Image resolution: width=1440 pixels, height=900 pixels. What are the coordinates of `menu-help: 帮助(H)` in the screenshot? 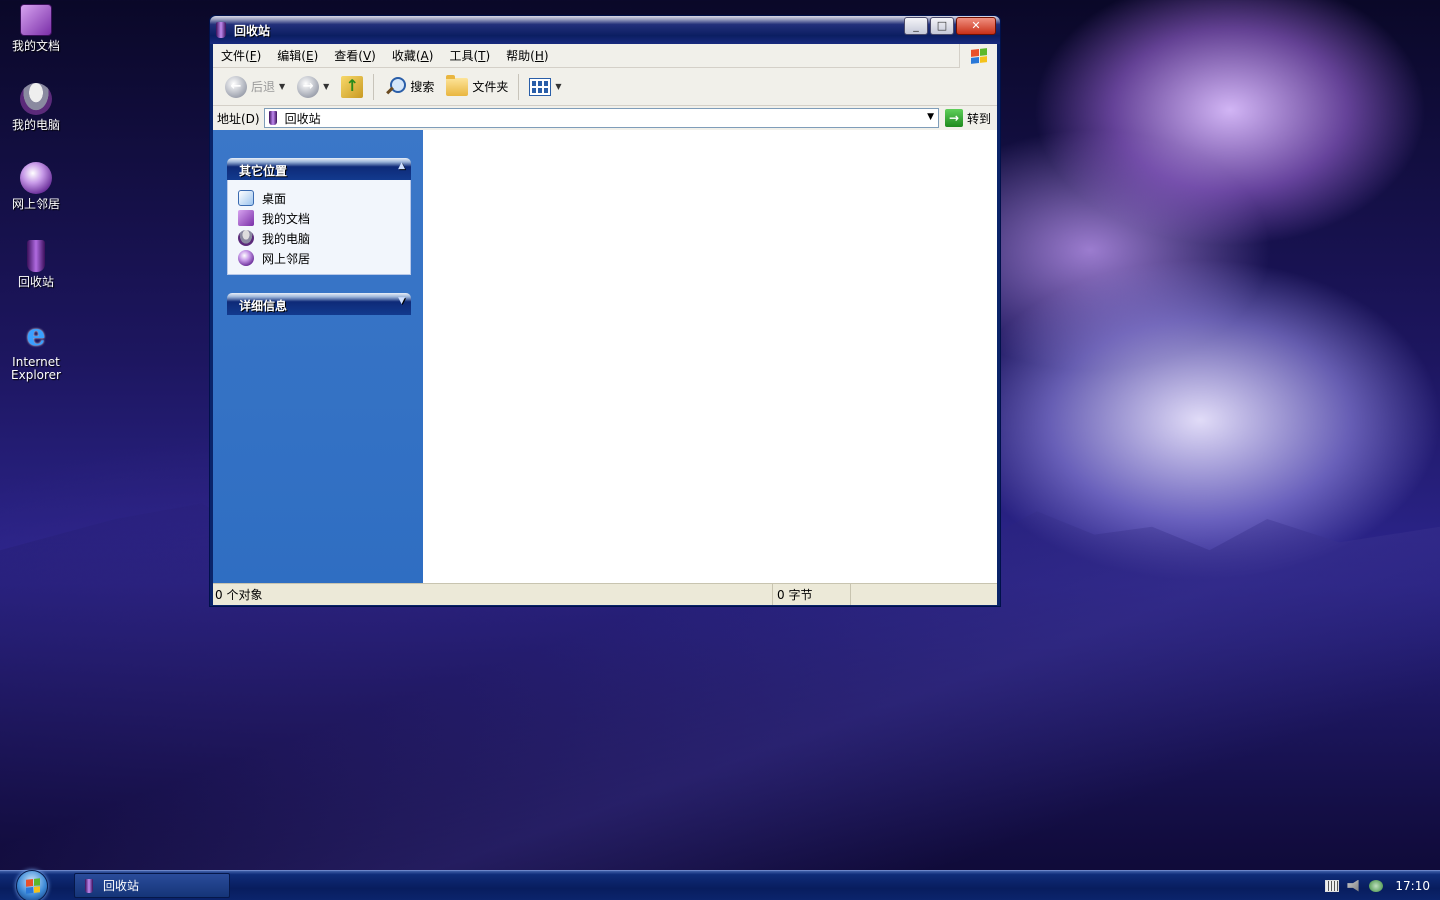 It's located at (527, 55).